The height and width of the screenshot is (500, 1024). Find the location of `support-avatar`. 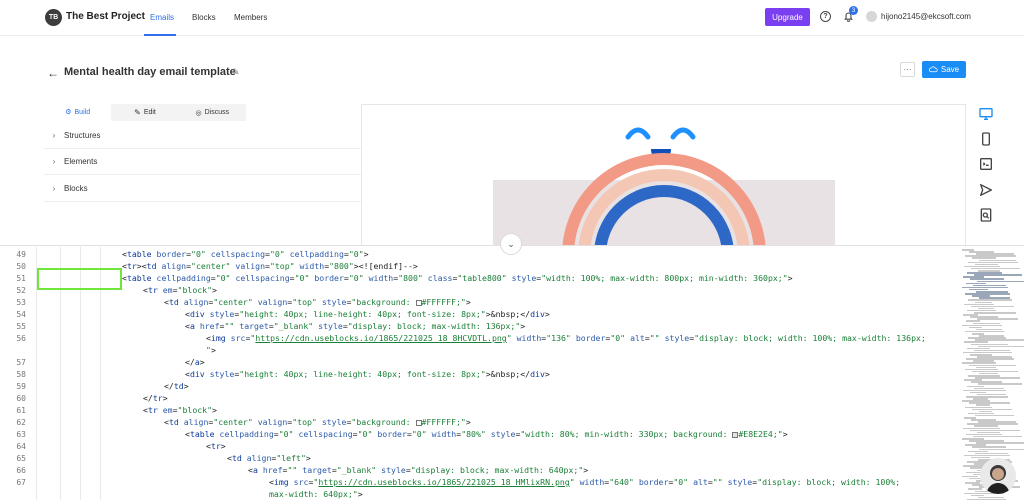

support-avatar is located at coordinates (998, 476).